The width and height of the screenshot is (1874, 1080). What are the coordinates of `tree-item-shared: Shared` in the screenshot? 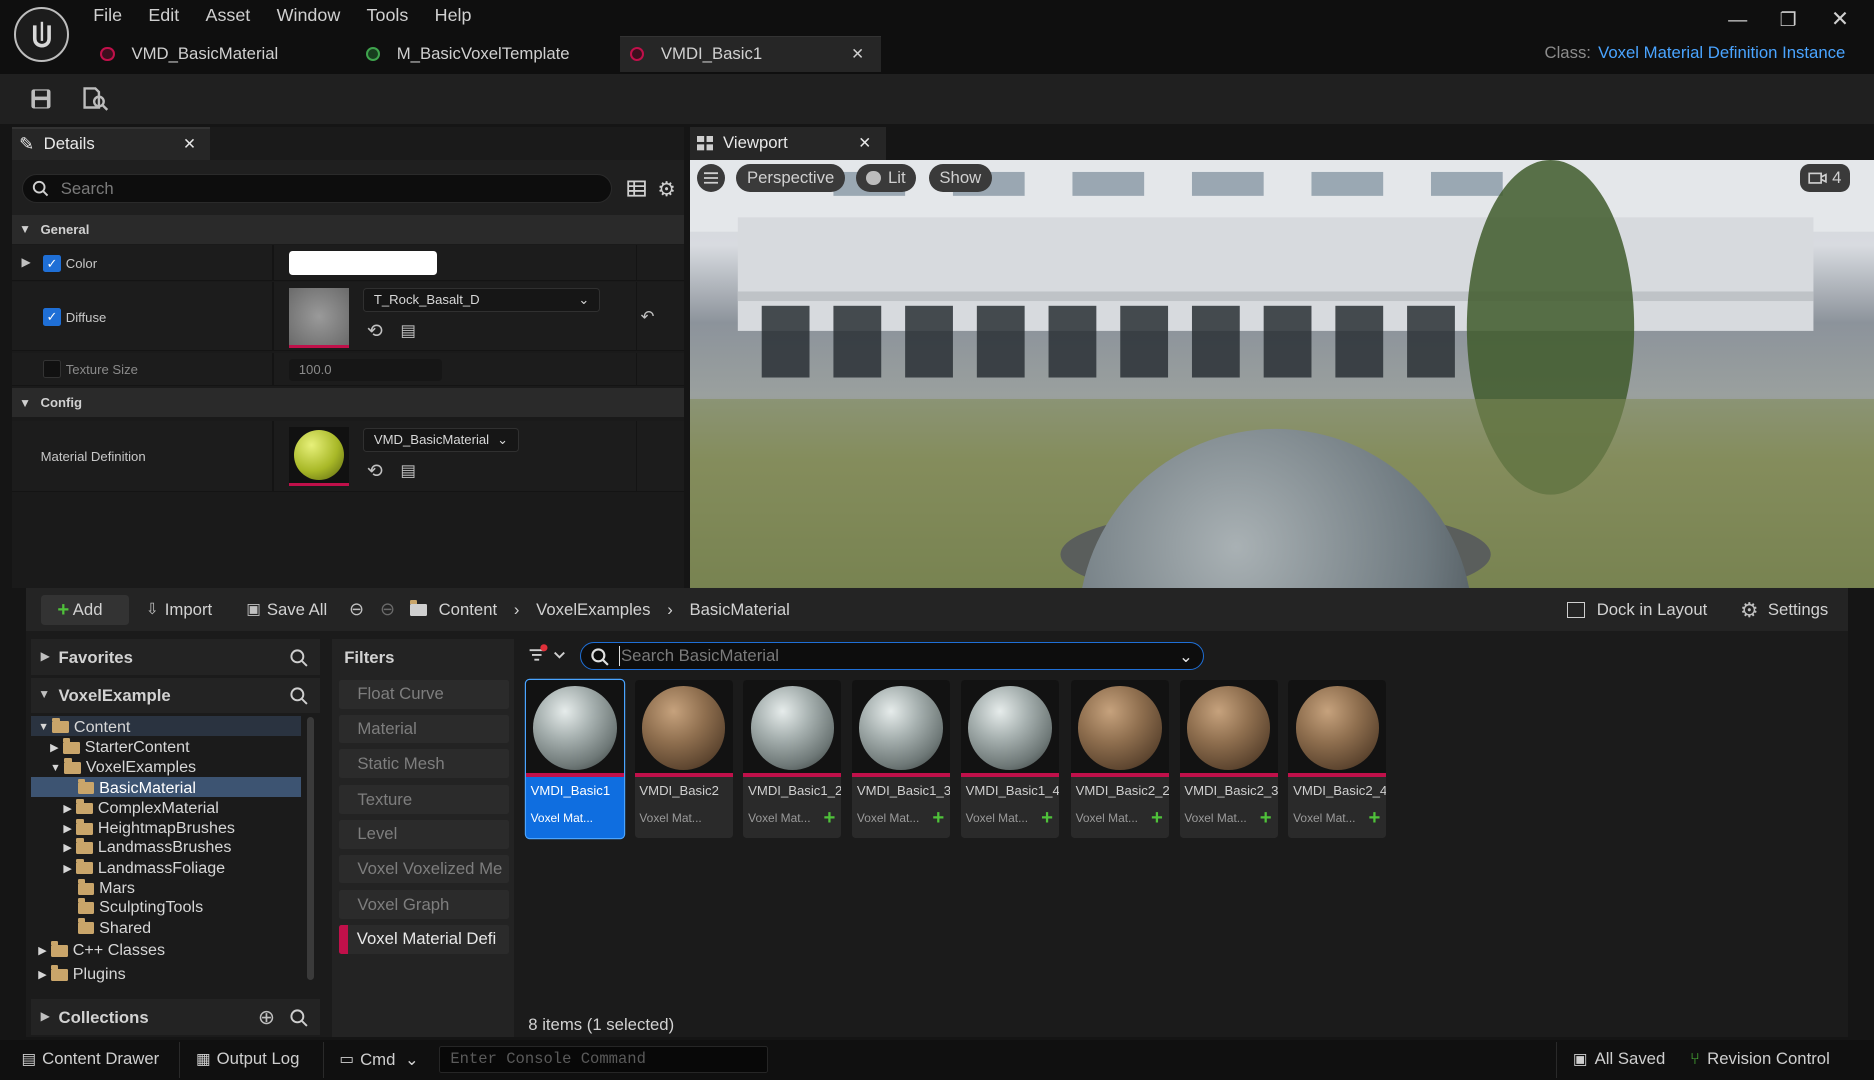 It's located at (114, 928).